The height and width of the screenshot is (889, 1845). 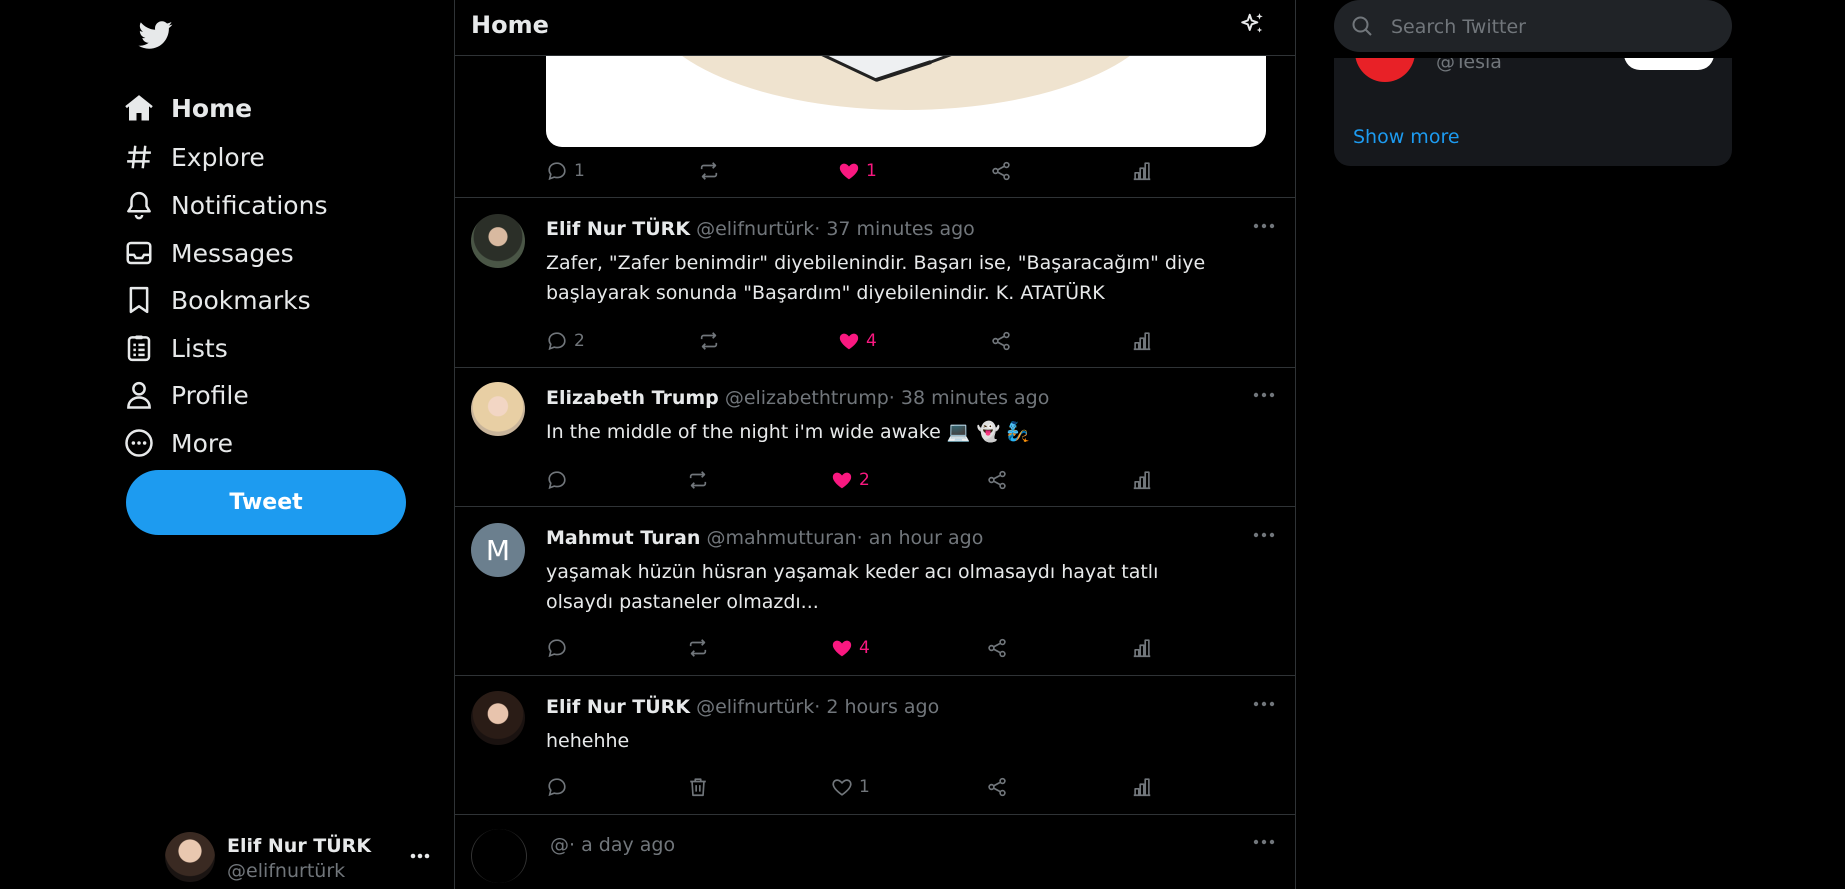 I want to click on share-icon, so click(x=997, y=480).